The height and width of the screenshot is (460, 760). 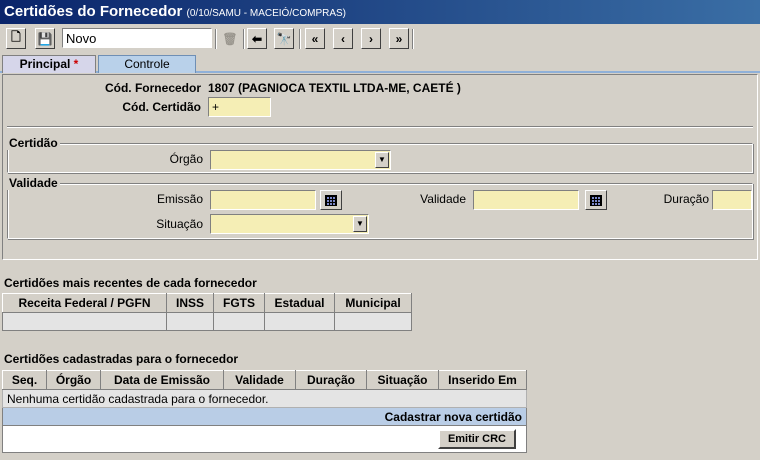 I want to click on required-mark: *, so click(x=76, y=64).